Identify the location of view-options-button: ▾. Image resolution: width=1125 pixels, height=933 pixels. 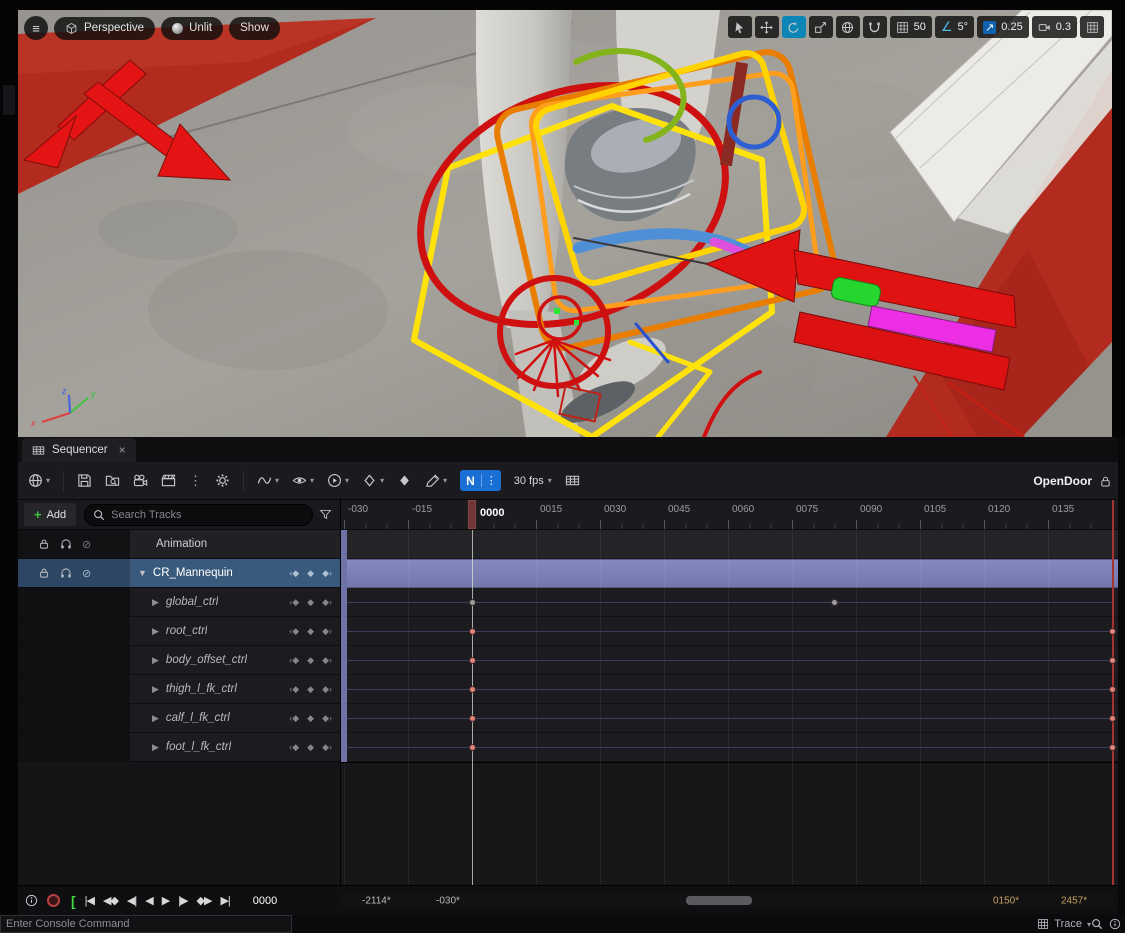
(303, 480).